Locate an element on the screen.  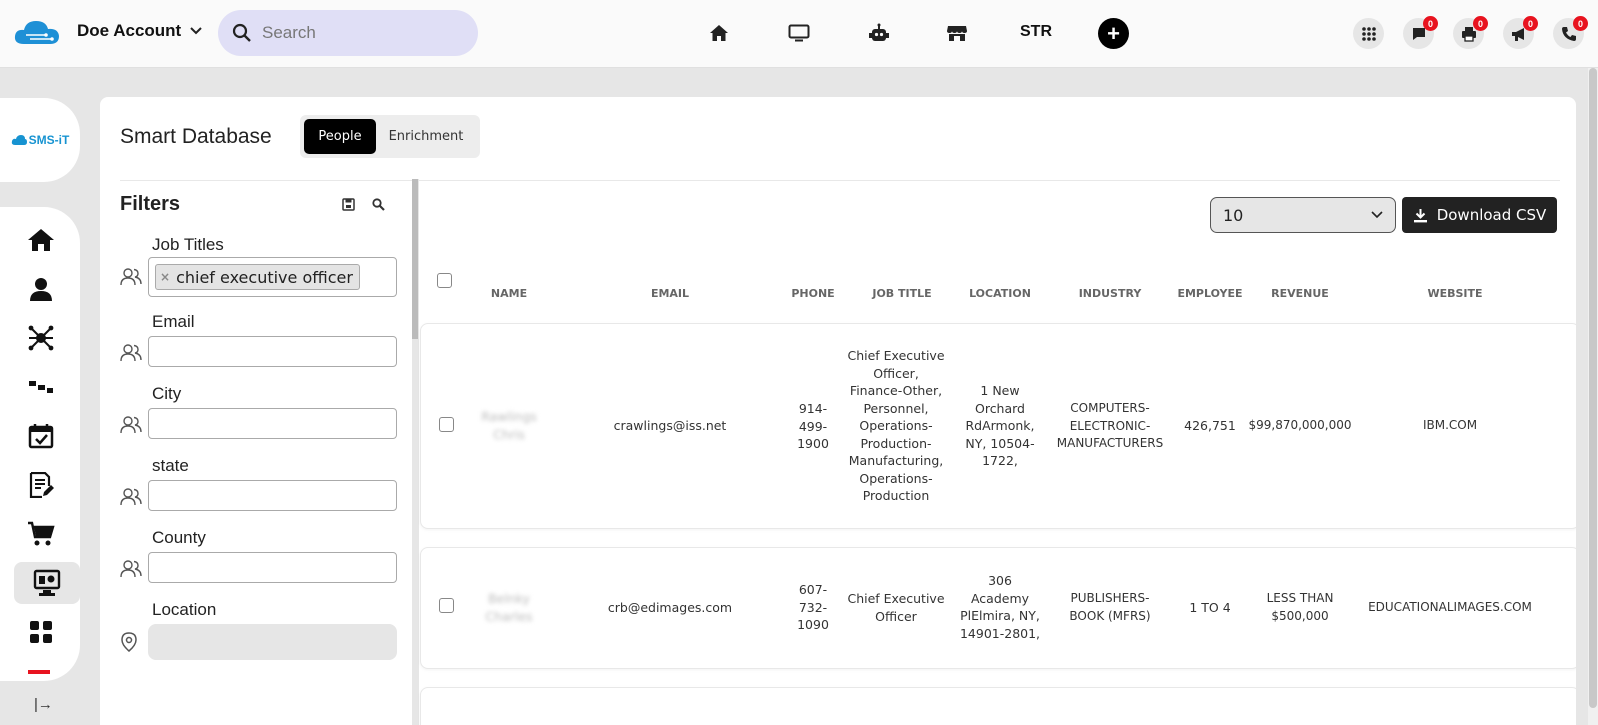
job-titles-field: × chief executive officer is located at coordinates (272, 277).